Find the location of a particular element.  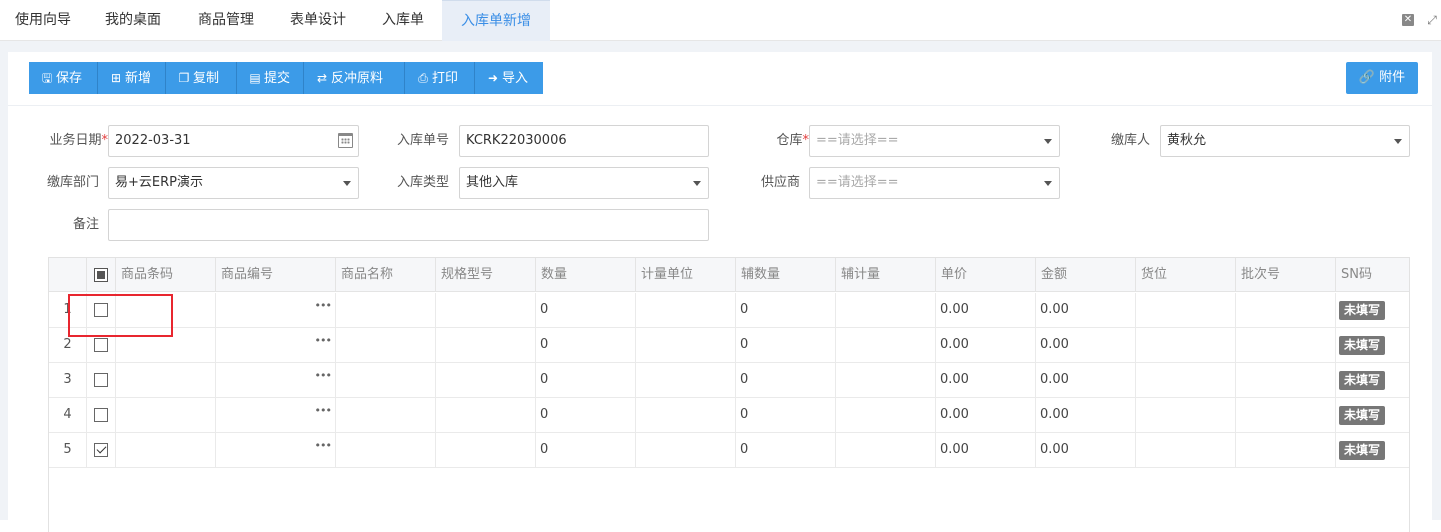

print-button: ⎙ 打印 is located at coordinates (440, 78).